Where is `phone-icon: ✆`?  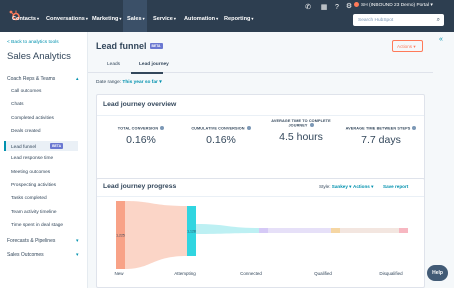 phone-icon: ✆ is located at coordinates (308, 8).